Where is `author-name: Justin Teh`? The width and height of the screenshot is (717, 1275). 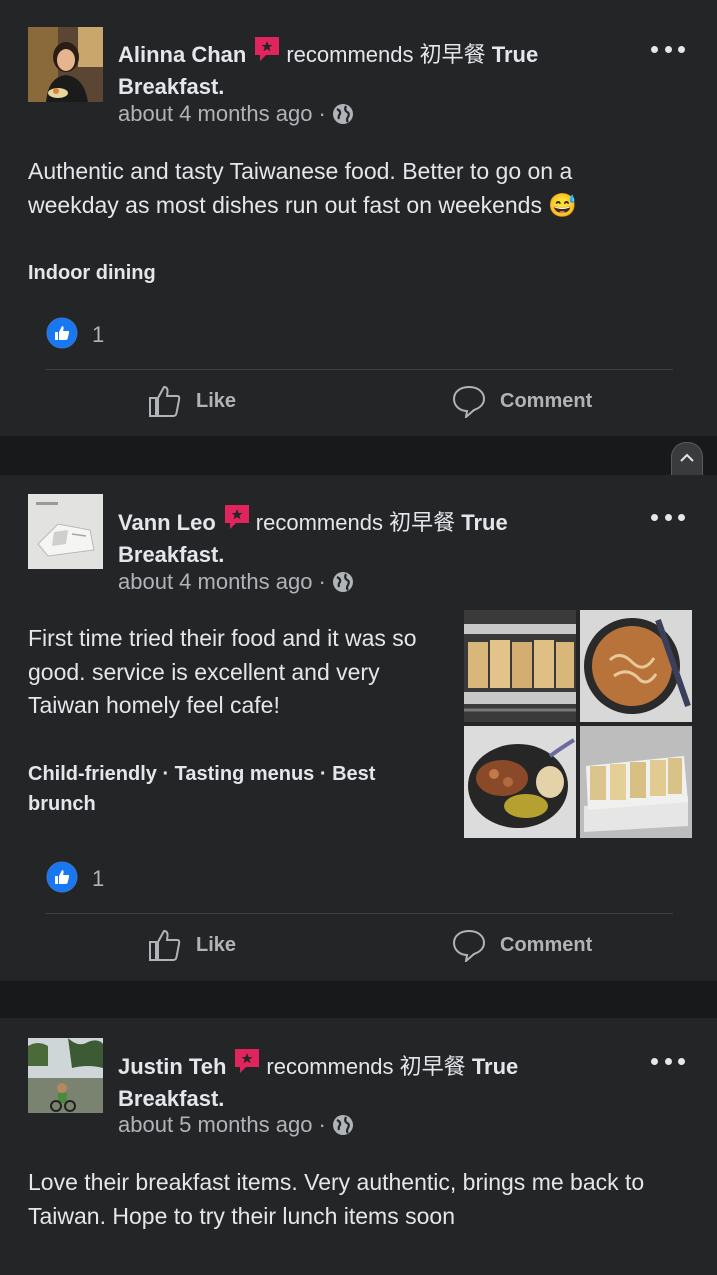
author-name: Justin Teh is located at coordinates (172, 1066).